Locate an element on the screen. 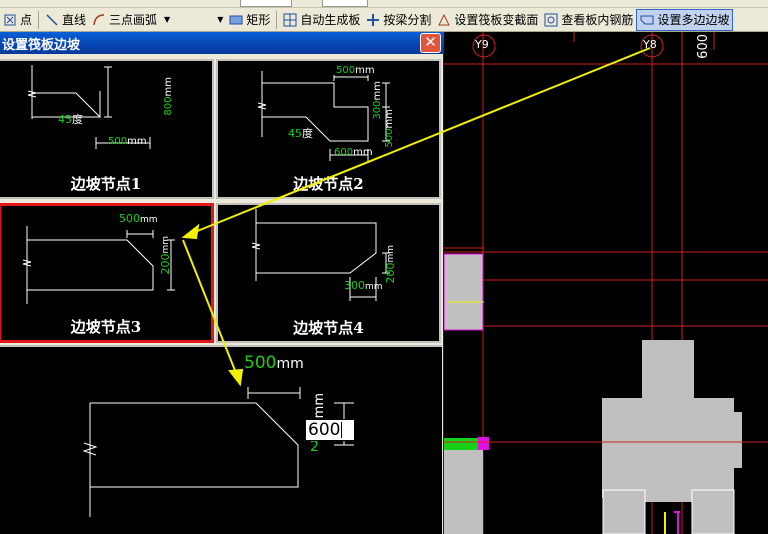 The width and height of the screenshot is (768, 534). slope-node-4-label: 边坡节点4 is located at coordinates (328, 328).